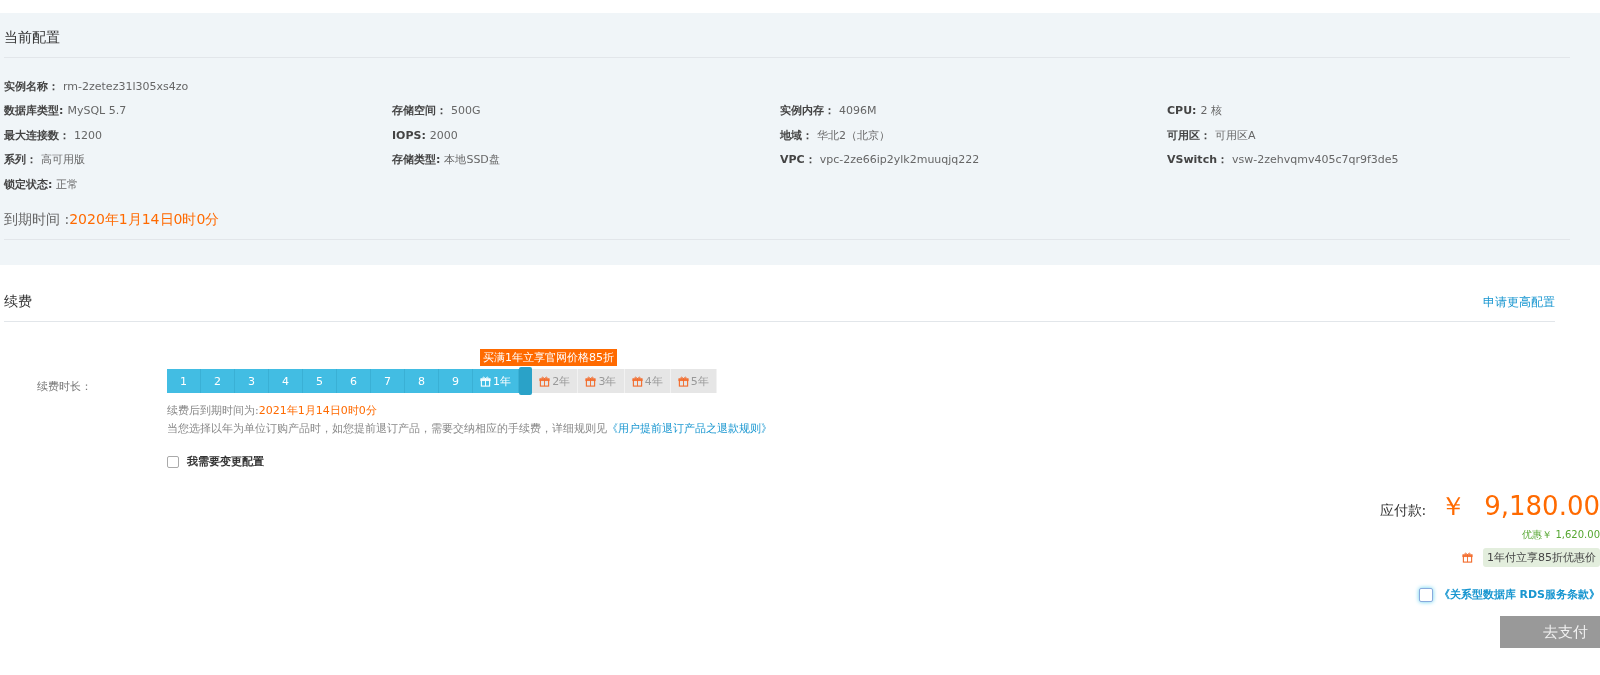 The image size is (1600, 675). Describe the element at coordinates (97, 111) in the screenshot. I see `field-value: MySQL 5.7` at that location.